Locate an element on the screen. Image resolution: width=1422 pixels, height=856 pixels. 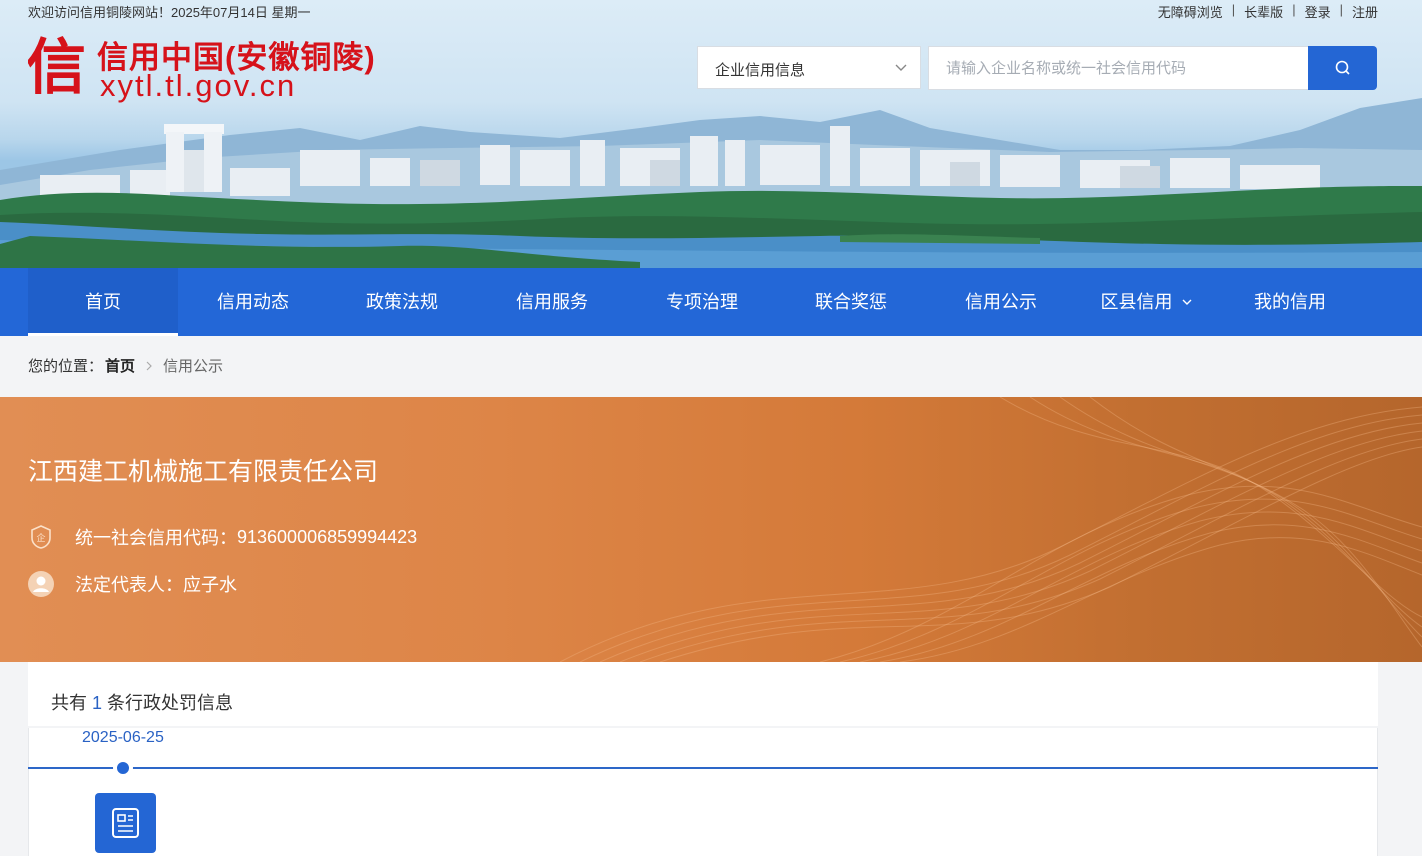
credit-code-value: 913600006859994423 is located at coordinates (327, 536).